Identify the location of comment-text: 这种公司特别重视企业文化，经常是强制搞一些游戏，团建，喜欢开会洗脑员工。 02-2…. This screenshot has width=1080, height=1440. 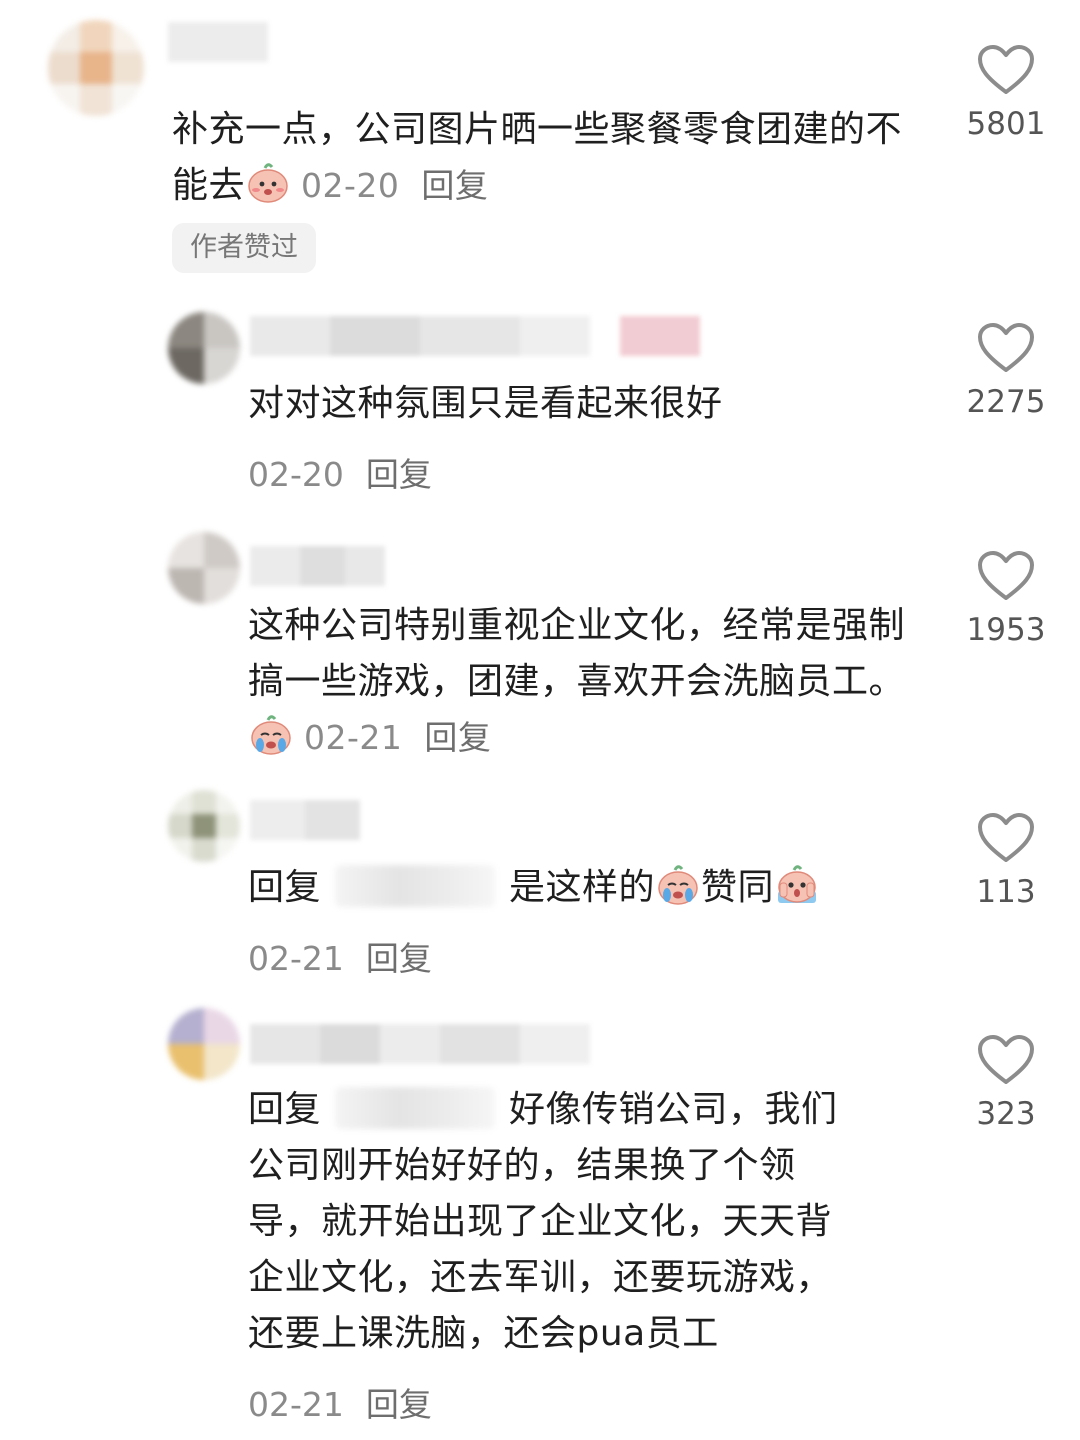
(588, 682).